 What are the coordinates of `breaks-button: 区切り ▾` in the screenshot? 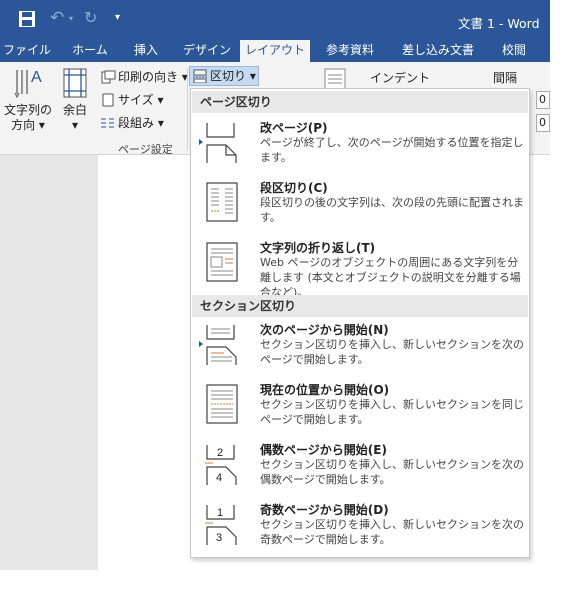 It's located at (224, 76).